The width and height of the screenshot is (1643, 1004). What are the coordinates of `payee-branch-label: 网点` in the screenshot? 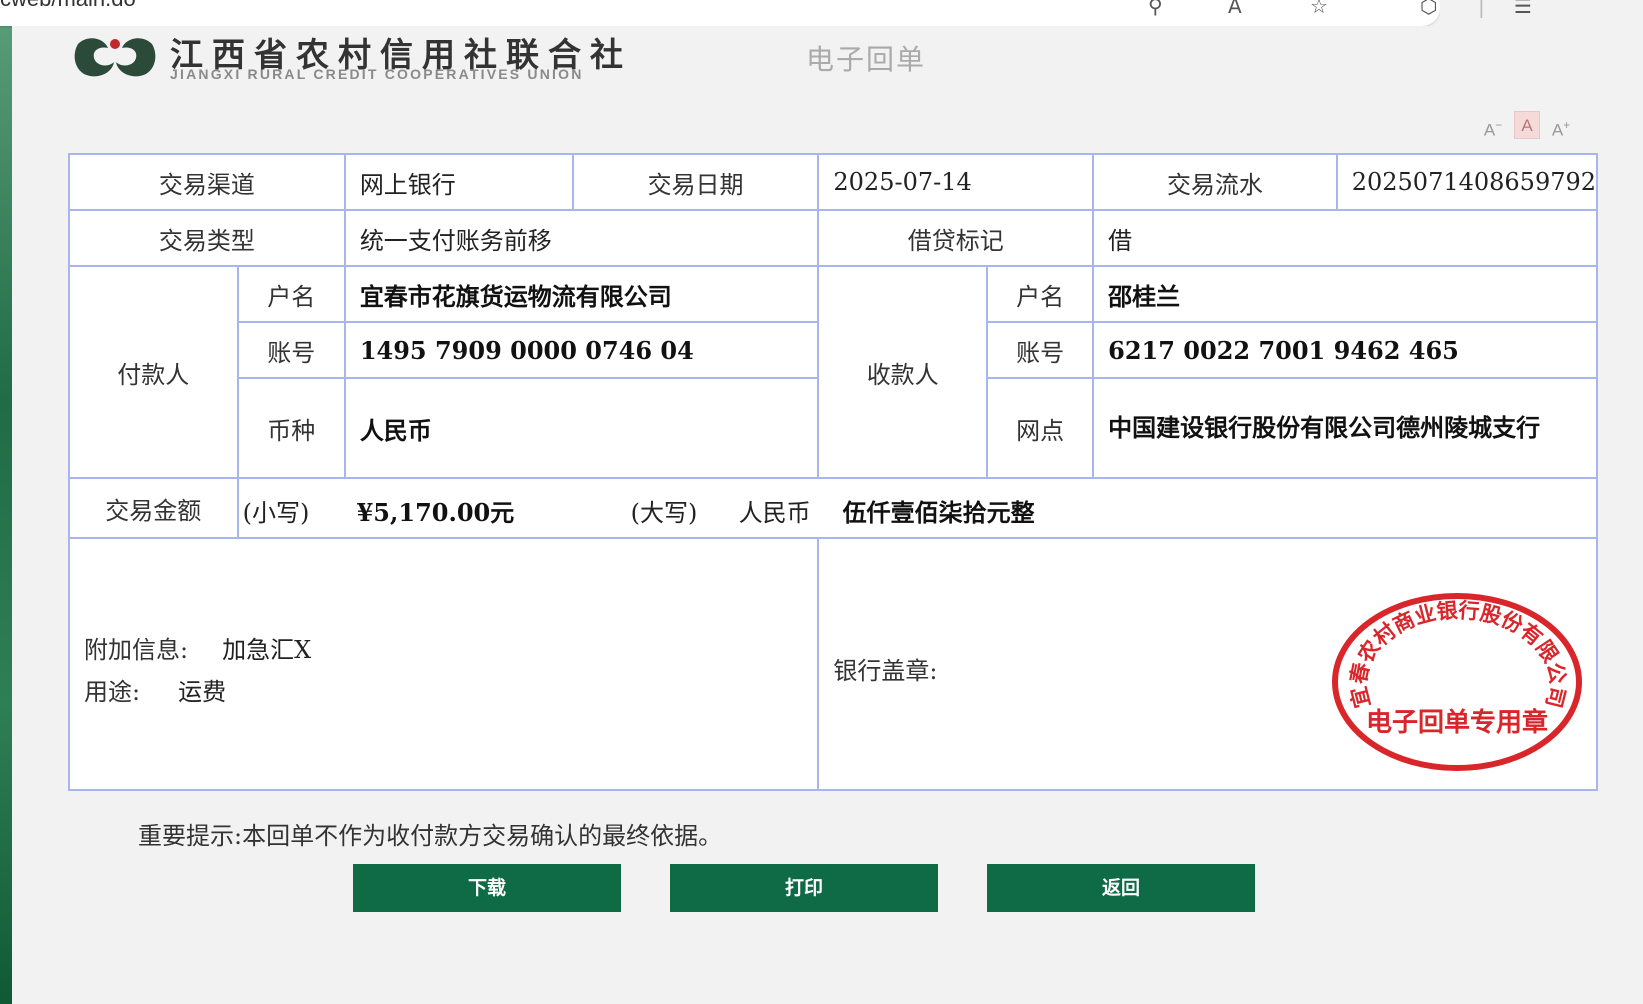 It's located at (1040, 428).